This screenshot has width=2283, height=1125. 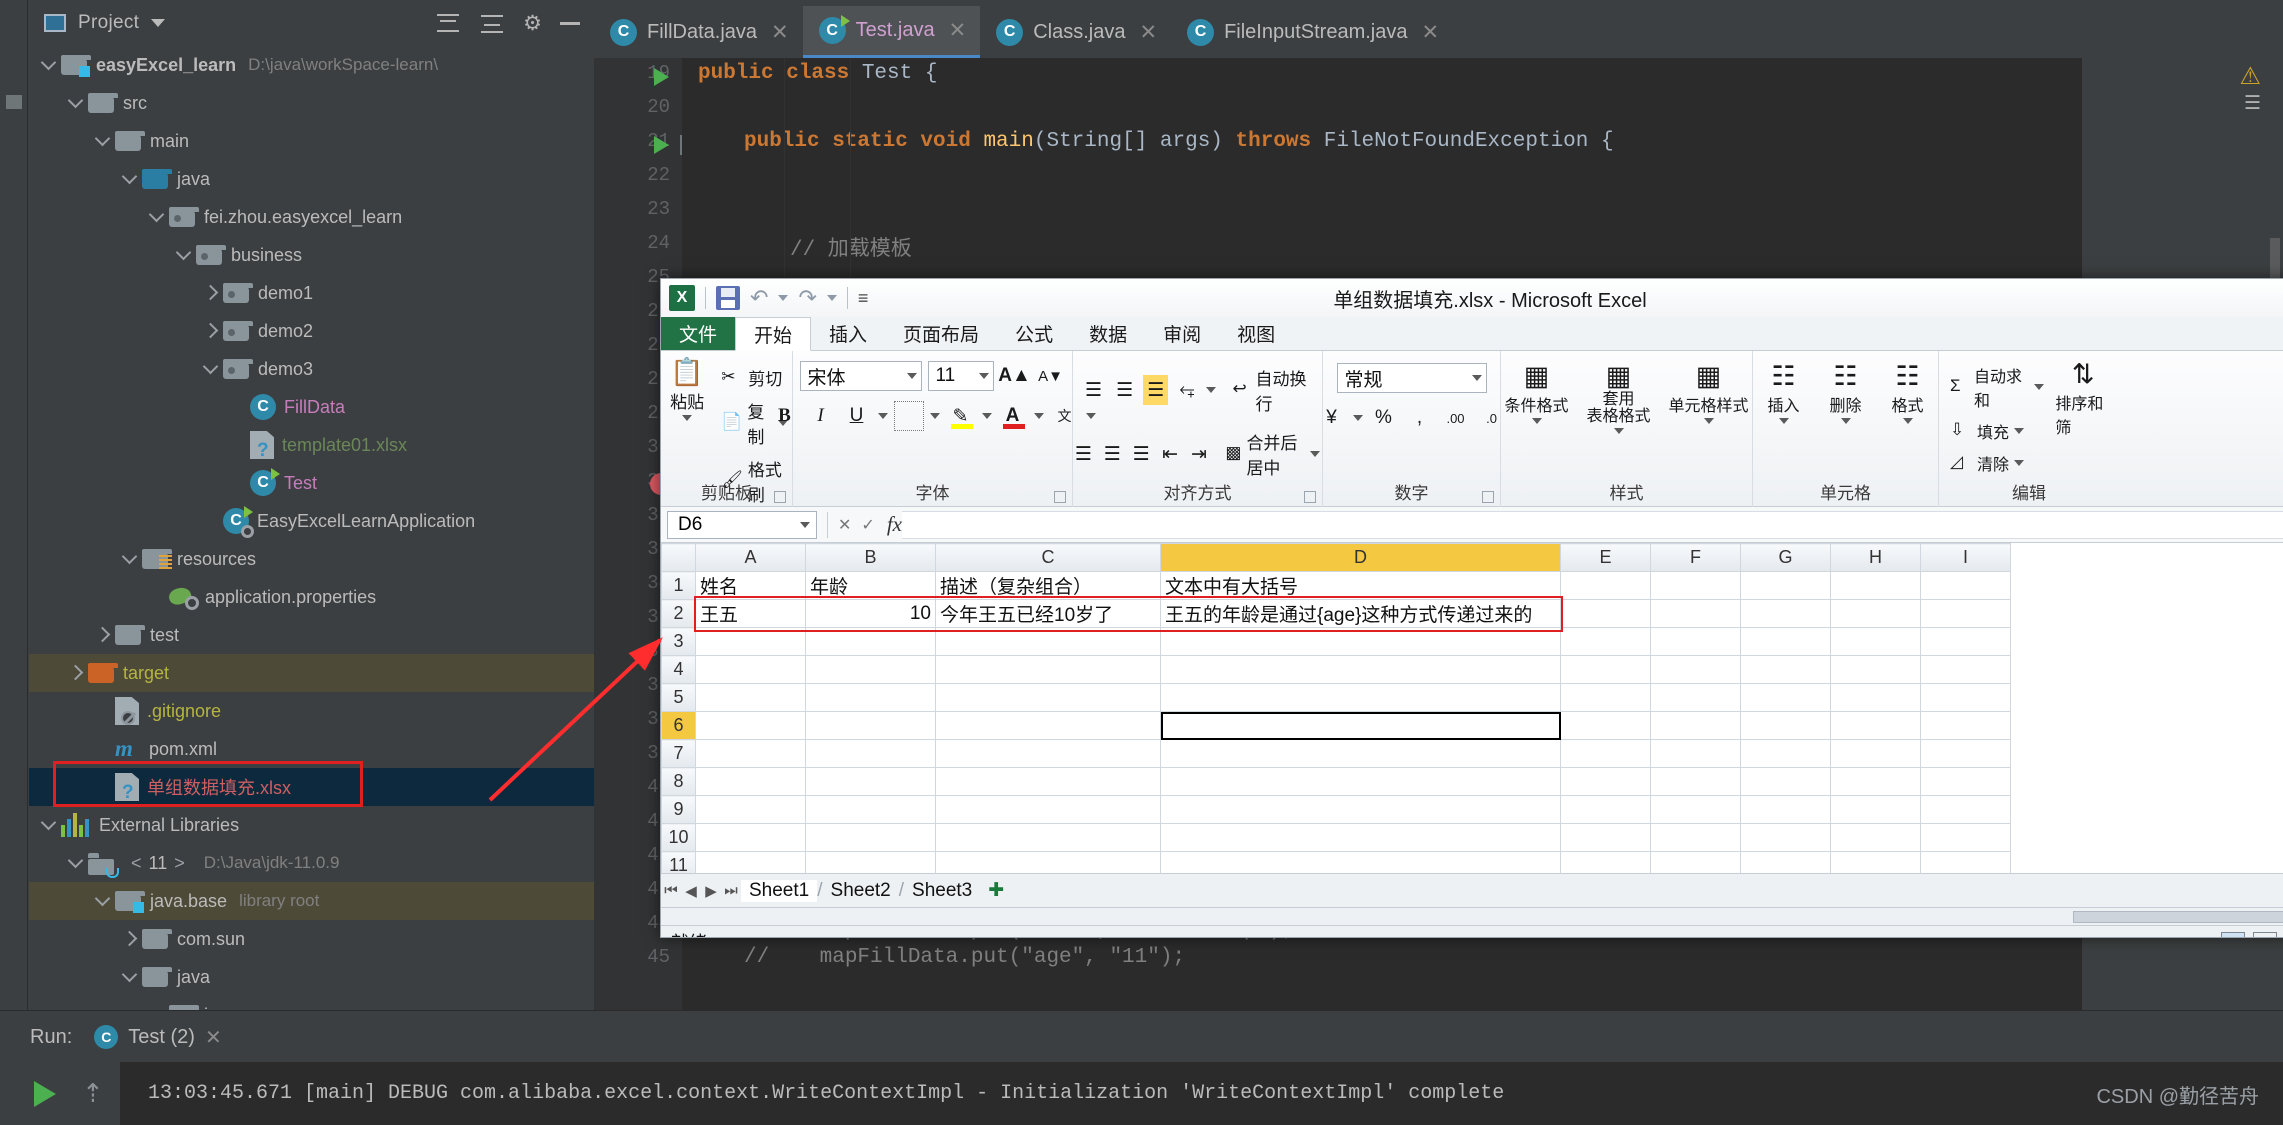 I want to click on cell-H9, so click(x=1875, y=809).